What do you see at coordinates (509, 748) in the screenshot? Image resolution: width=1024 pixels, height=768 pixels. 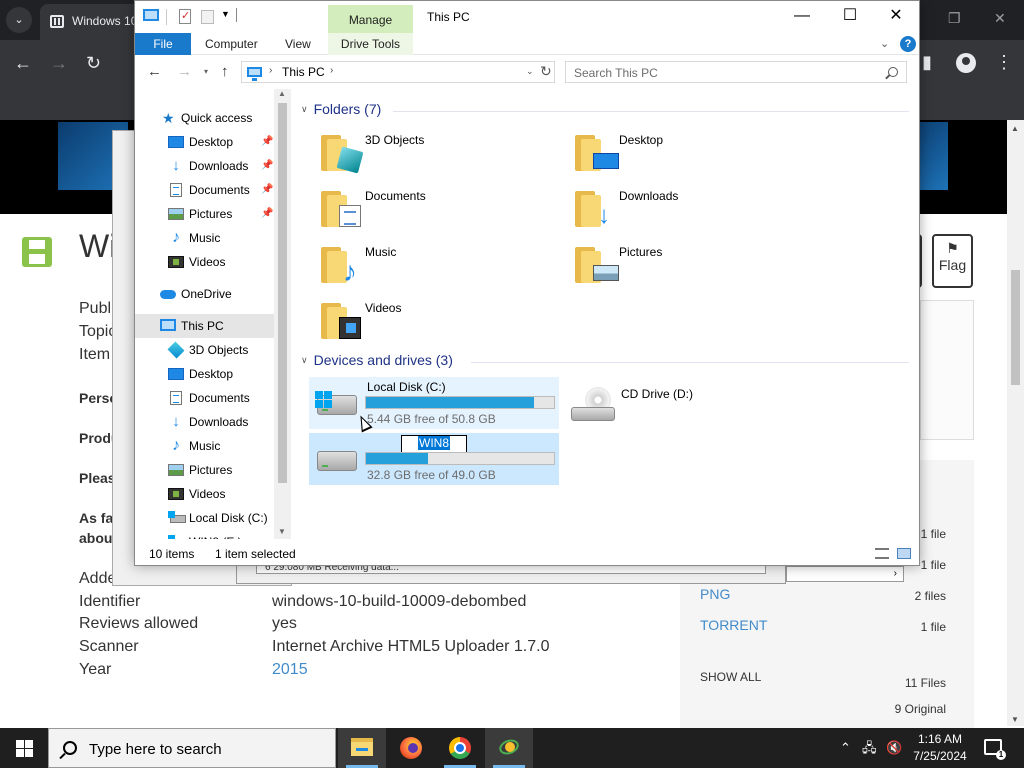 I see `taskbar-network-app` at bounding box center [509, 748].